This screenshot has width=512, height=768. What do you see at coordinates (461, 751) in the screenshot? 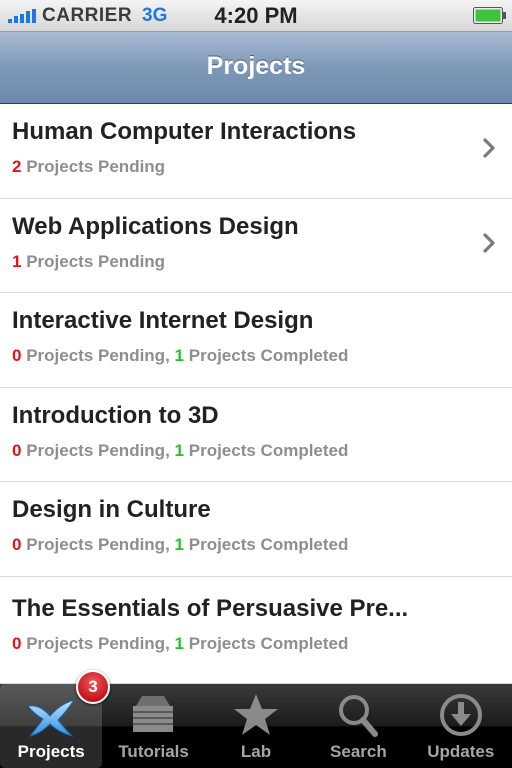
I see `tab-label: Updates` at bounding box center [461, 751].